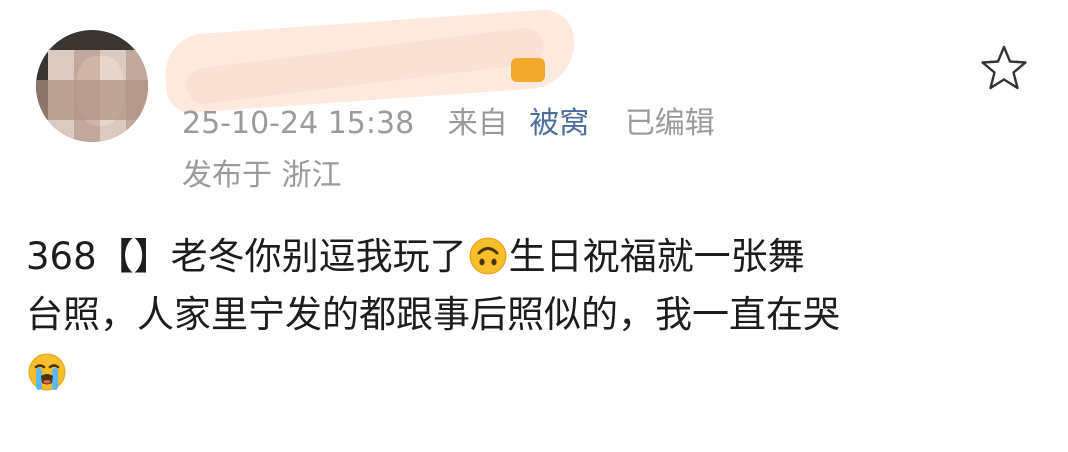  What do you see at coordinates (373, 61) in the screenshot?
I see `username-area` at bounding box center [373, 61].